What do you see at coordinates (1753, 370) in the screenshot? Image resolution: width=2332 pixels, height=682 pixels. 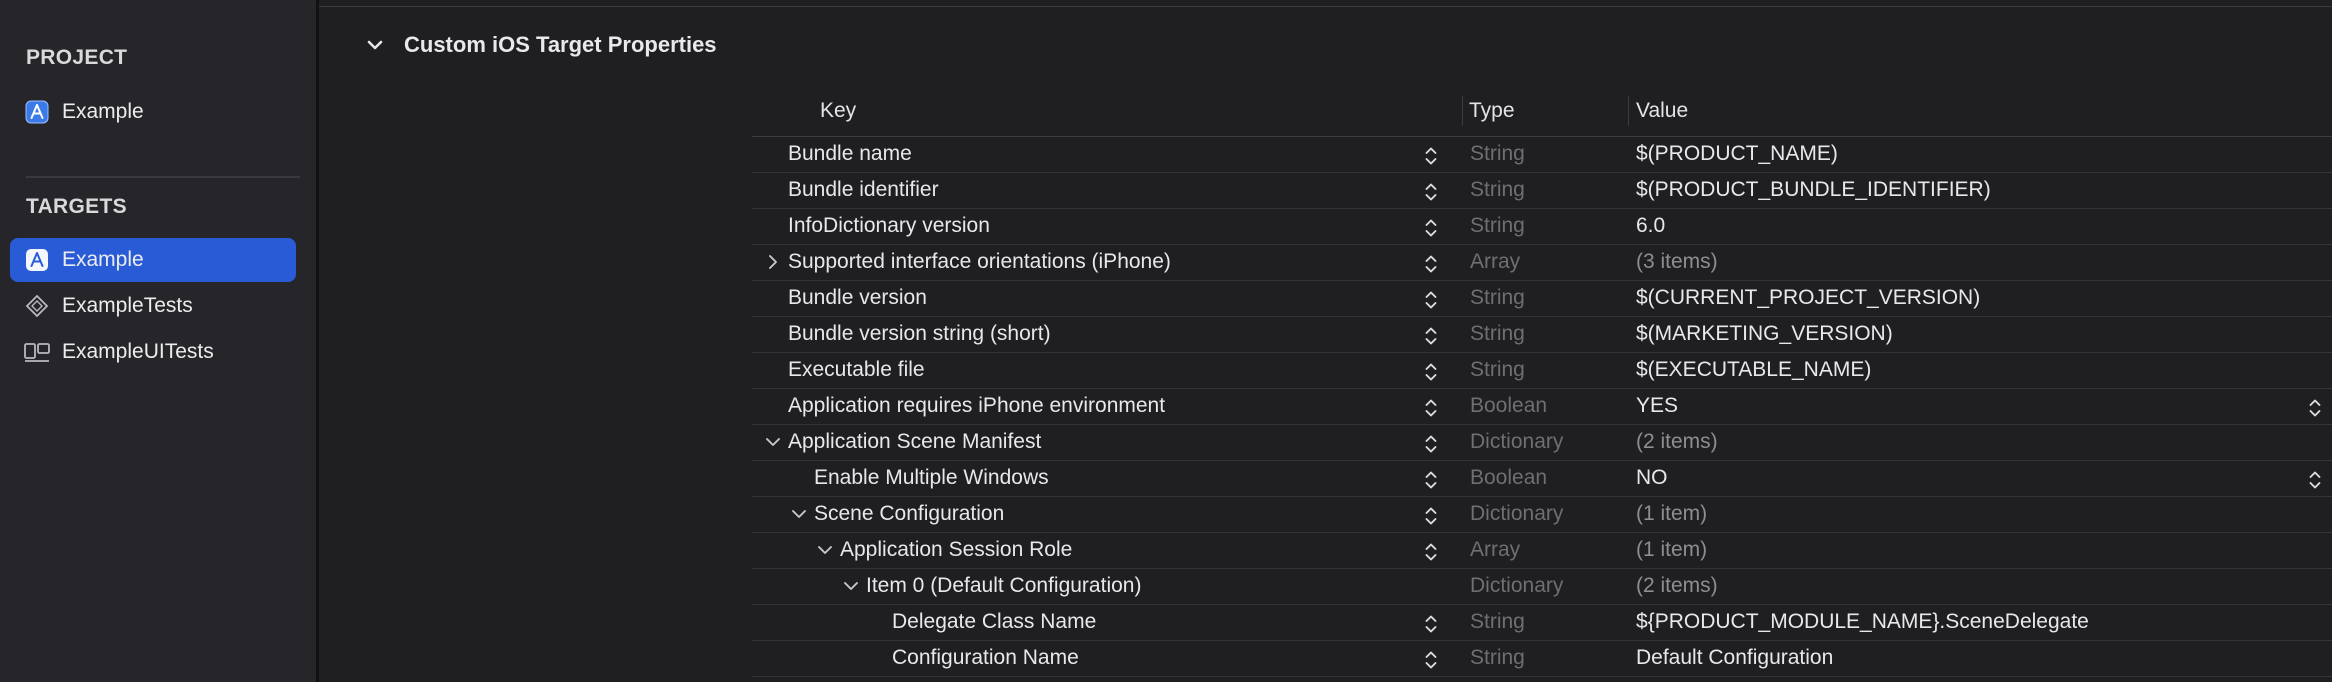 I see `row-value: $(EXECUTABLE_NAME)` at bounding box center [1753, 370].